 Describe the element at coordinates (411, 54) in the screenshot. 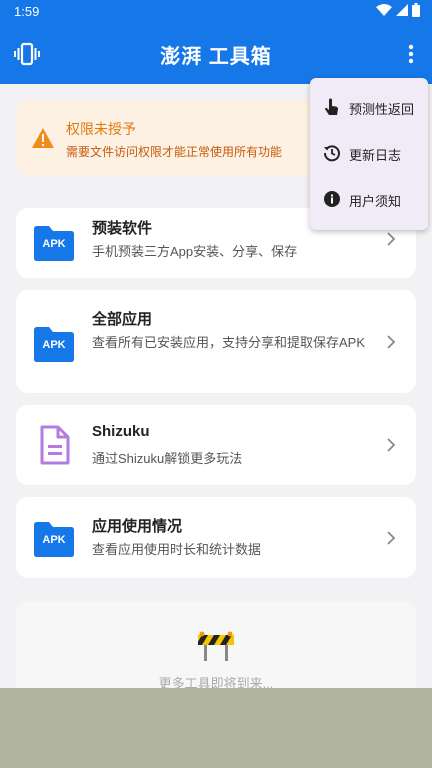

I see `more-vert-icon` at that location.